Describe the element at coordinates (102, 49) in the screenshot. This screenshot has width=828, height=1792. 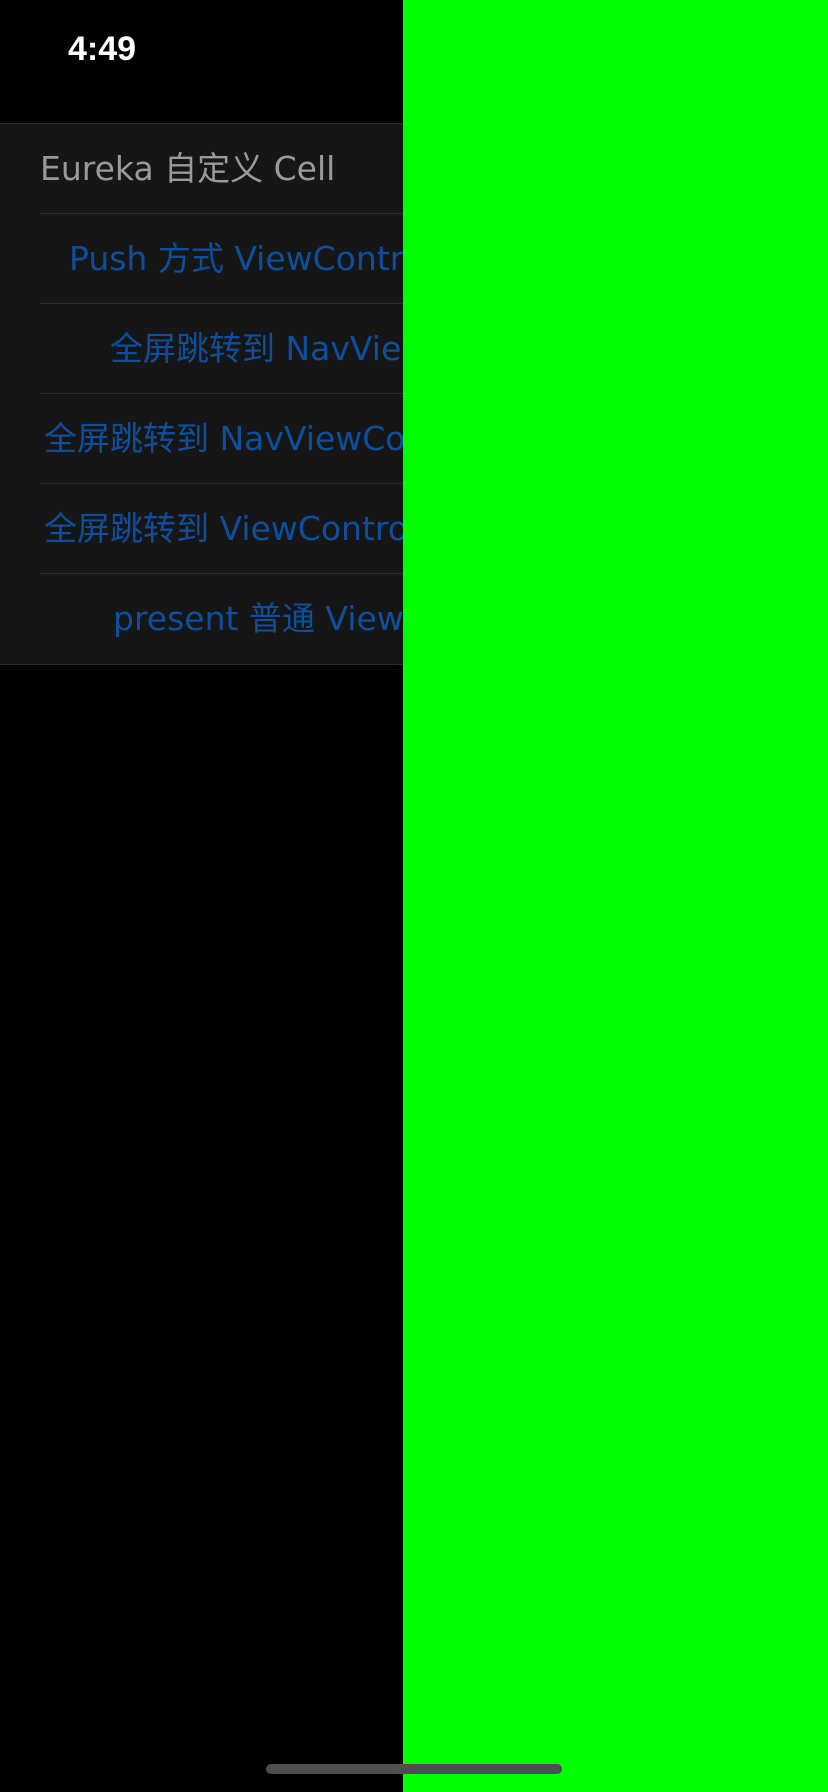
I see `status-time: 4:49` at that location.